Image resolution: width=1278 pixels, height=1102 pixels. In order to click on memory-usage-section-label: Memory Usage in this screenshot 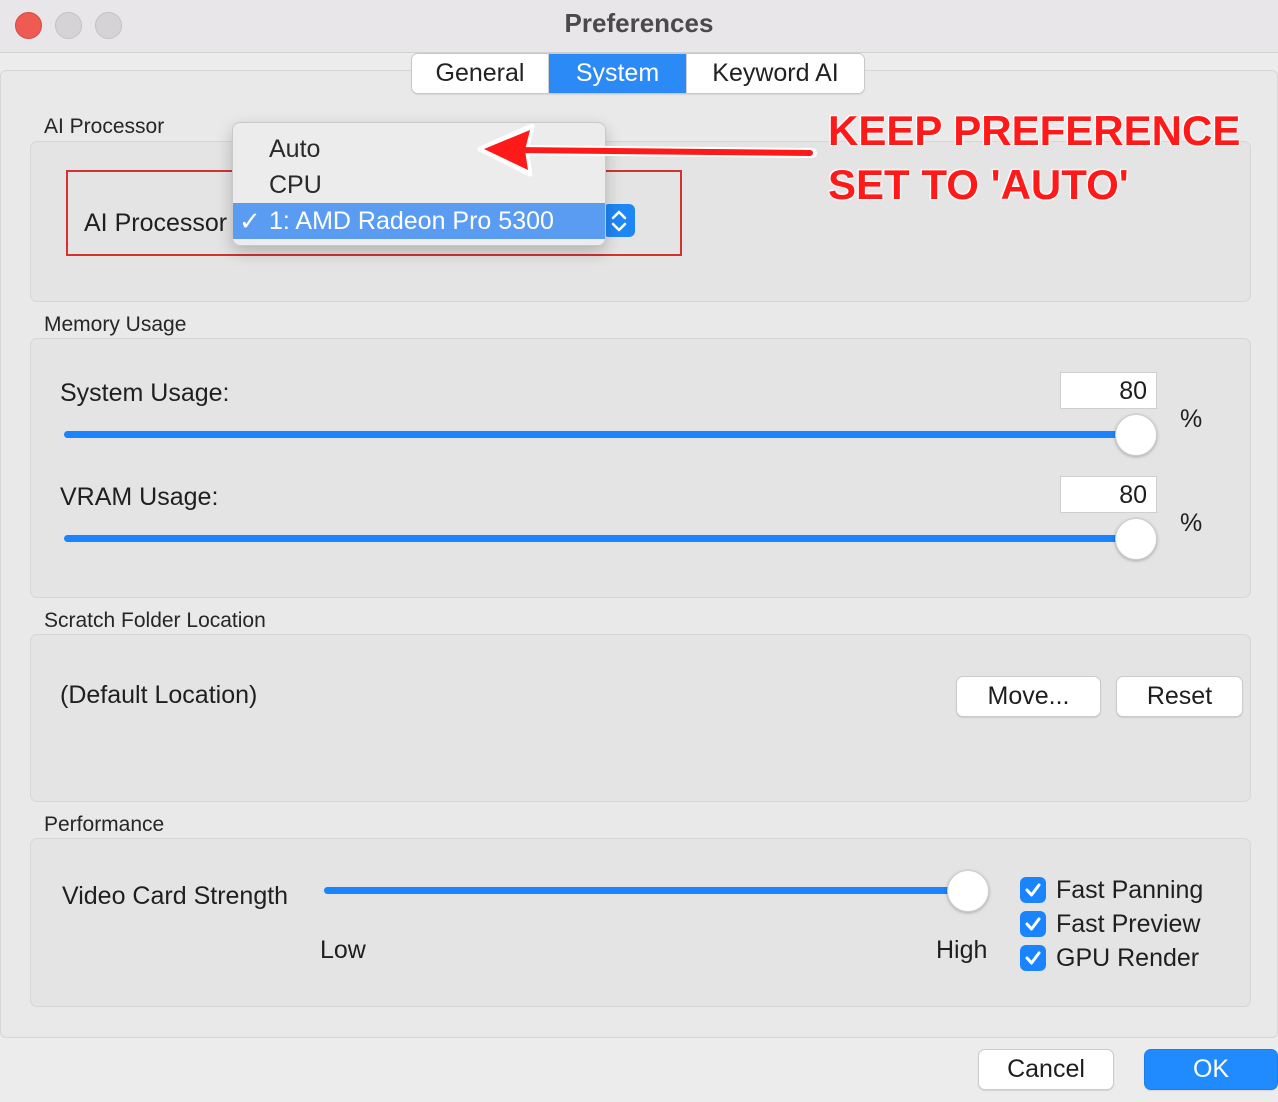, I will do `click(115, 324)`.